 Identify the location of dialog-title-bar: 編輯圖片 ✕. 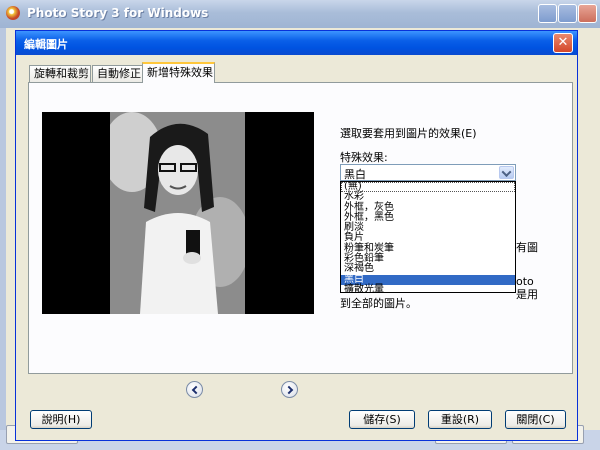
(296, 43).